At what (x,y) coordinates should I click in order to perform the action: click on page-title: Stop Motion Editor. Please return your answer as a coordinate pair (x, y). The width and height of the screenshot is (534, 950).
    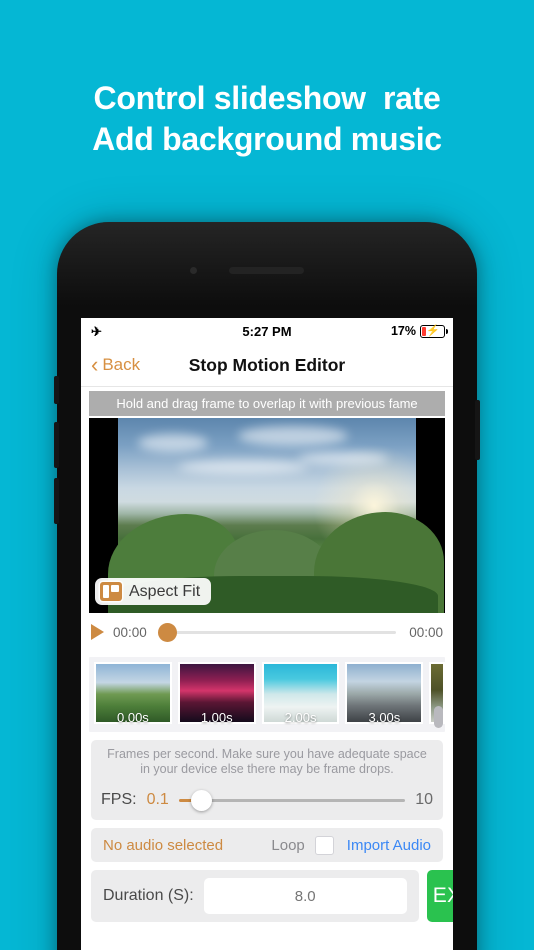
    Looking at the image, I should click on (267, 364).